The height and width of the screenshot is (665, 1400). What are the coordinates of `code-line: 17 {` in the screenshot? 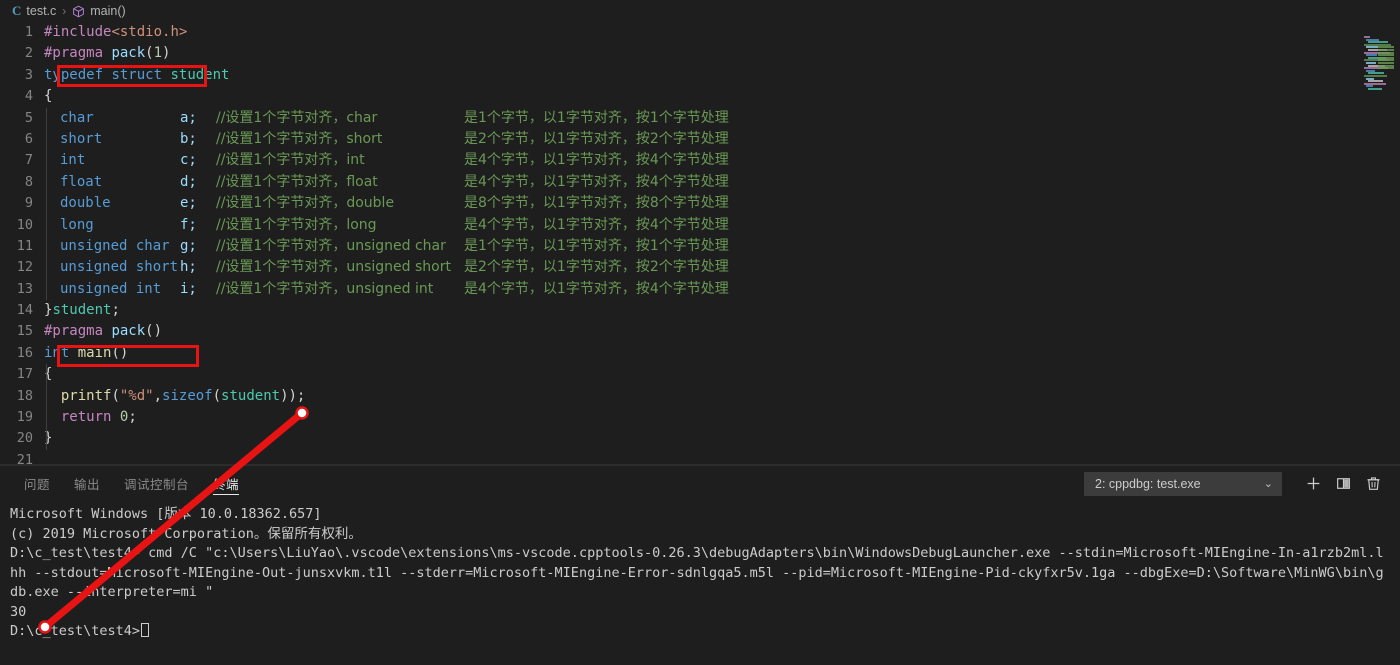 It's located at (700, 375).